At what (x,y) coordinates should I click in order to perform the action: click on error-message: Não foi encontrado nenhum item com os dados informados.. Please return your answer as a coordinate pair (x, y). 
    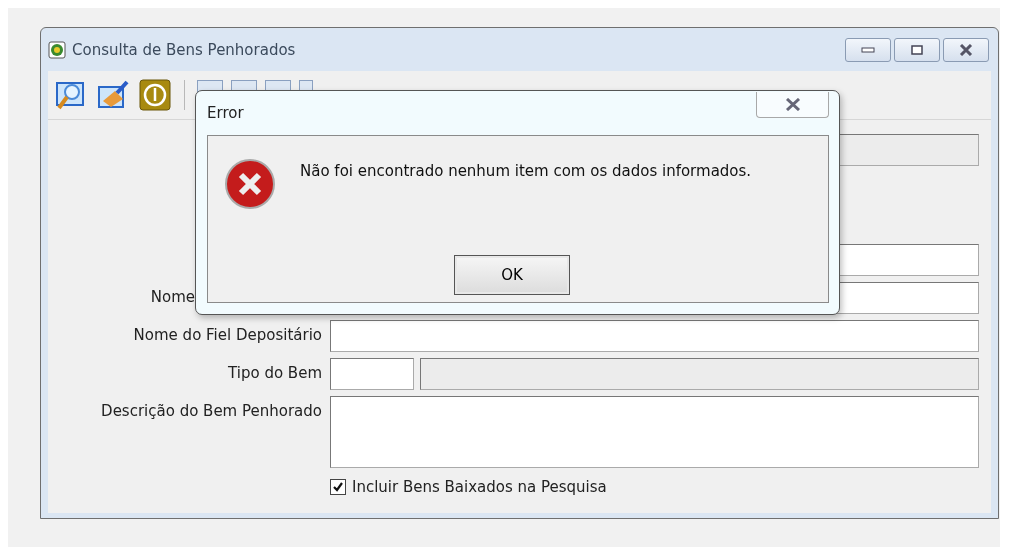
    Looking at the image, I should click on (526, 172).